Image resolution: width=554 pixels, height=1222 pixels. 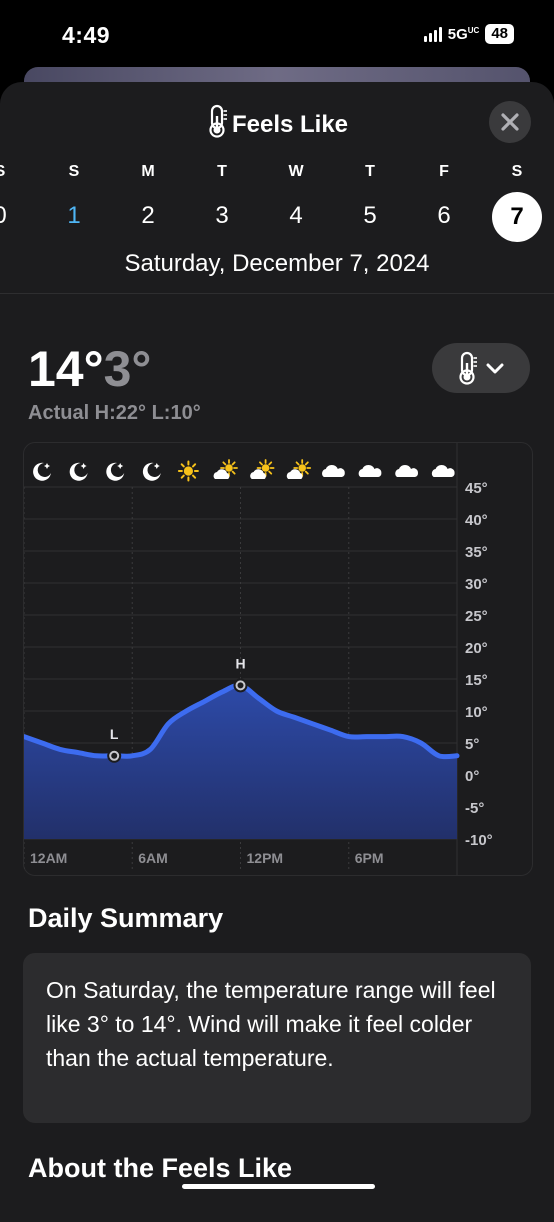 I want to click on chevron-down-icon, so click(x=495, y=368).